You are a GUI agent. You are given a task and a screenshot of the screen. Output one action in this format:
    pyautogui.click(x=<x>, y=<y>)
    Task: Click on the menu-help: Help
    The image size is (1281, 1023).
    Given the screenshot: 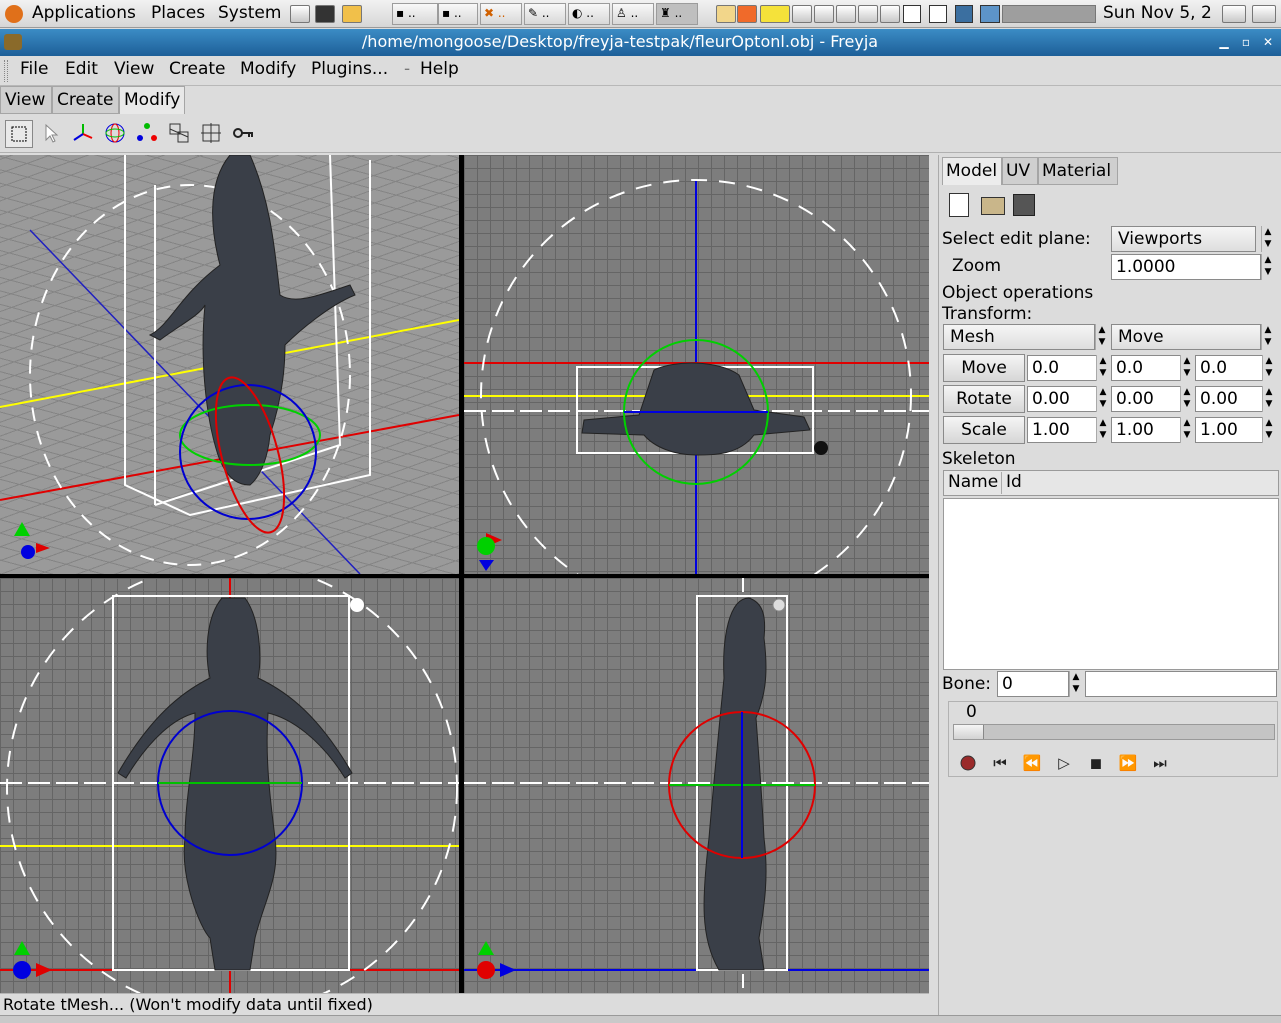 What is the action you would take?
    pyautogui.click(x=439, y=69)
    